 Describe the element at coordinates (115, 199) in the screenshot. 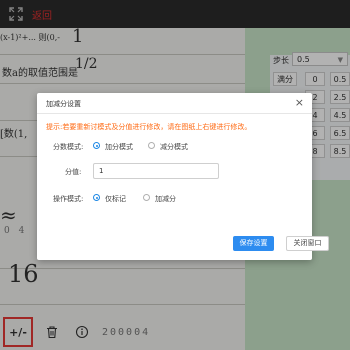

I see `radio-mark-only-label: 仅标记` at that location.